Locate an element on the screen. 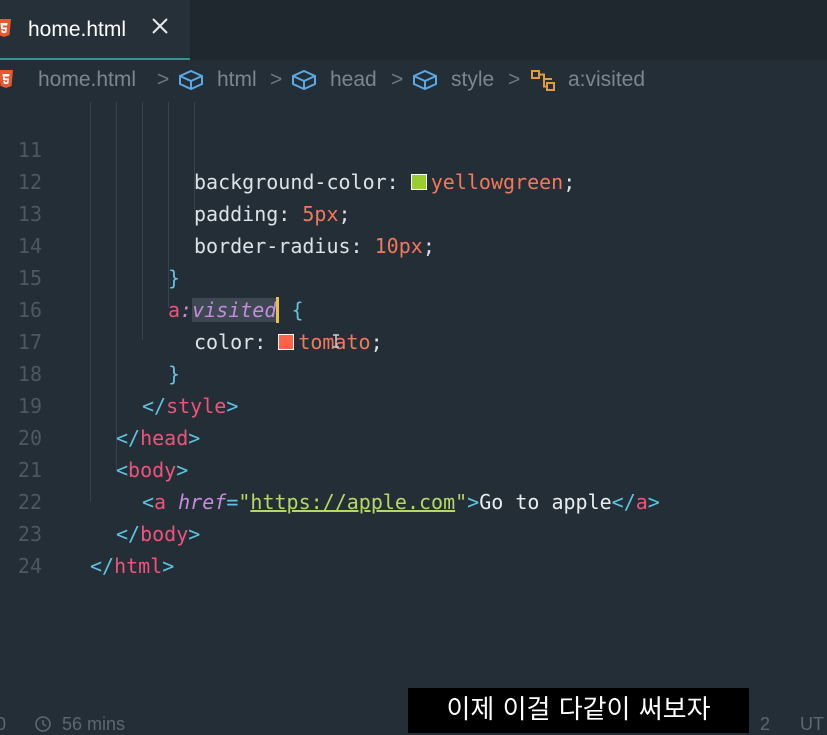 This screenshot has height=735, width=827. line-number: 24 is located at coordinates (29, 566).